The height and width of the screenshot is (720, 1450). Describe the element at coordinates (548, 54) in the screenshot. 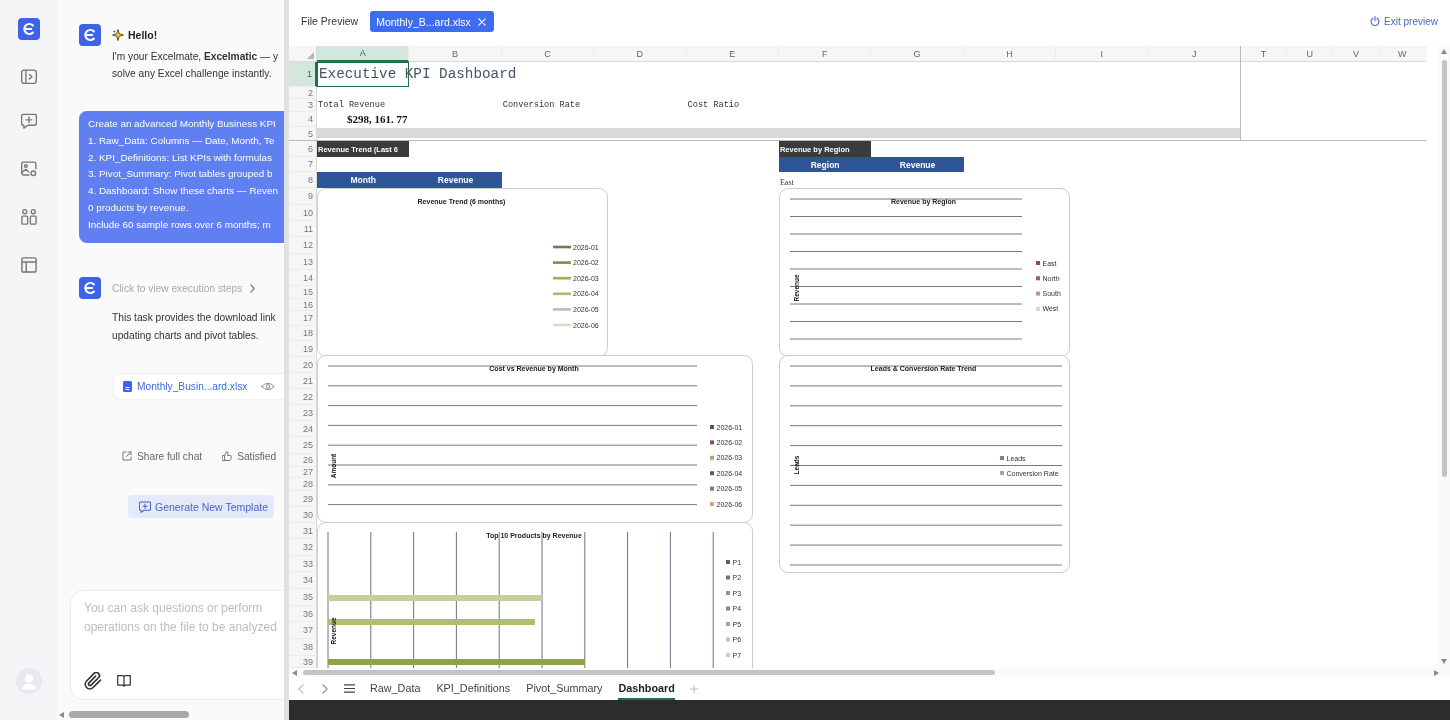

I see `column-header: C` at that location.